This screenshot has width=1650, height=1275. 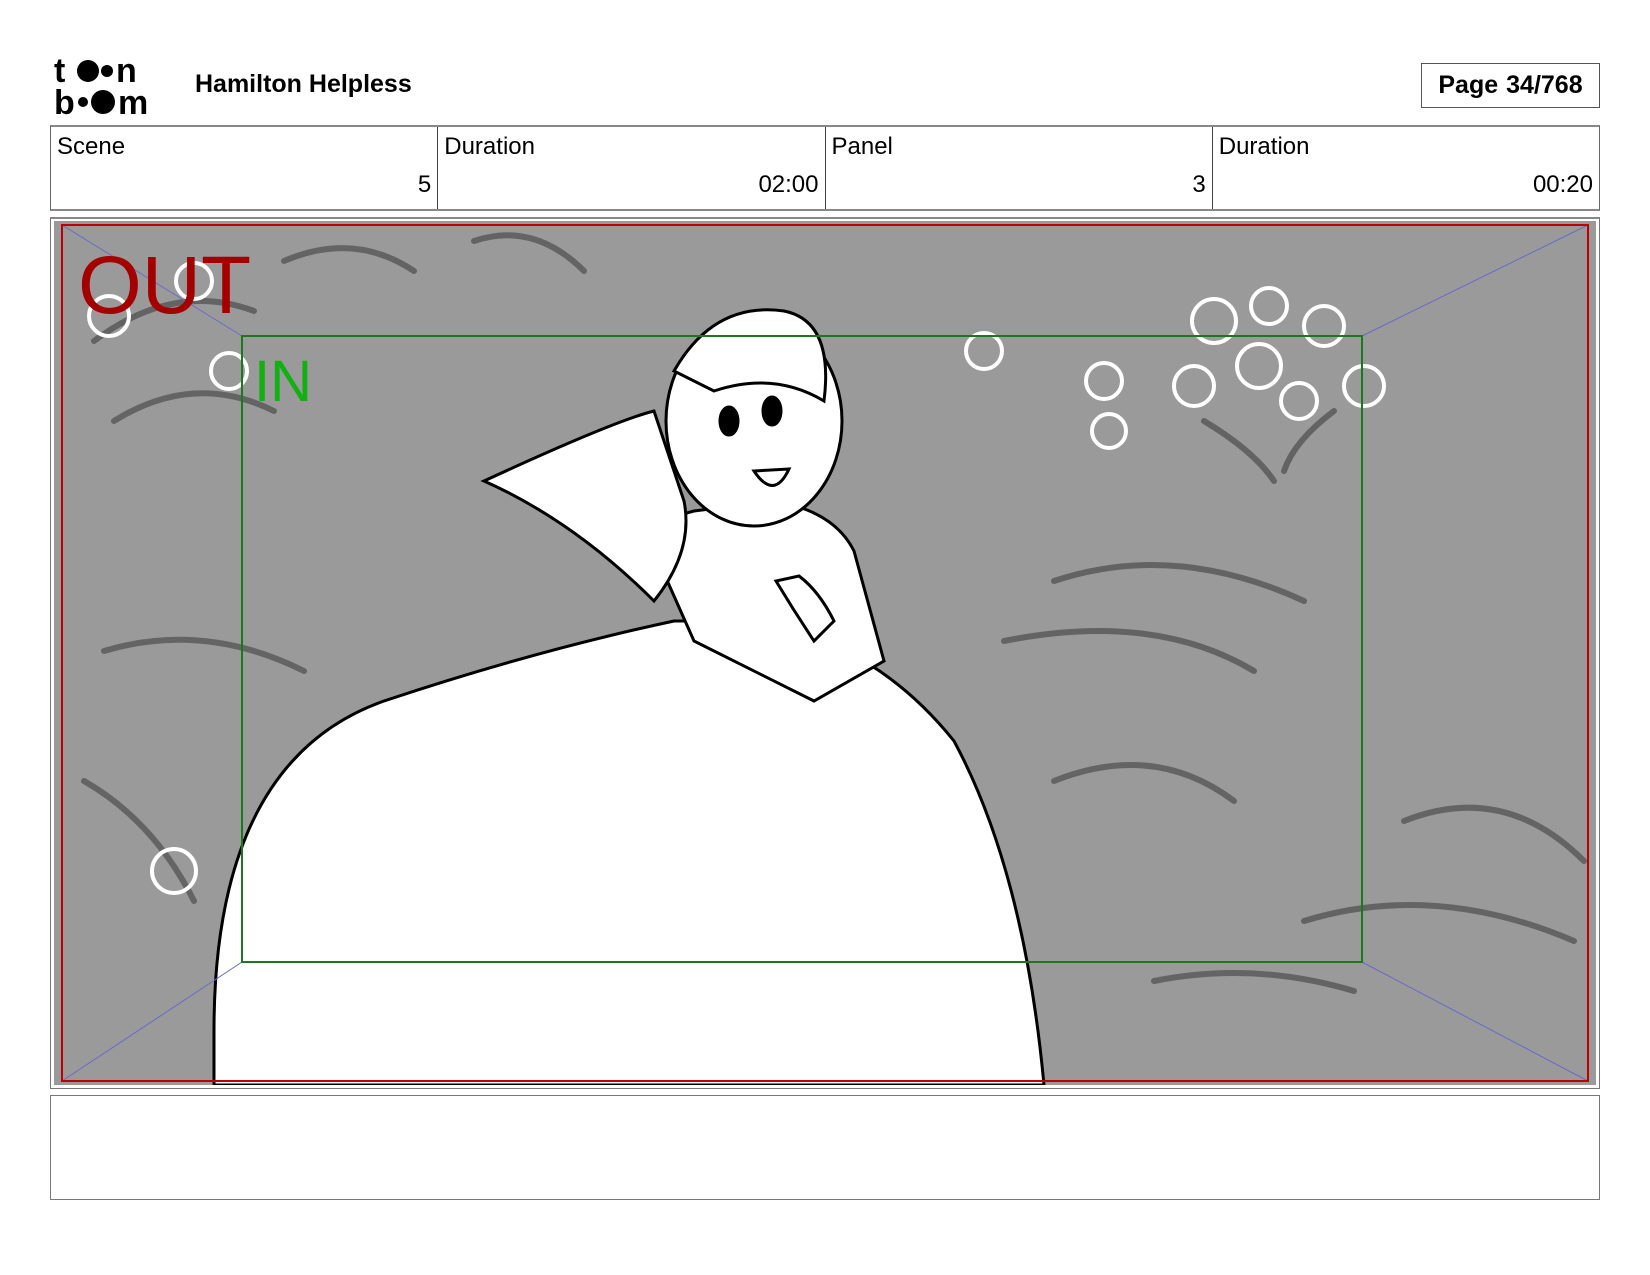 What do you see at coordinates (1199, 184) in the screenshot?
I see `panel-value: 3` at bounding box center [1199, 184].